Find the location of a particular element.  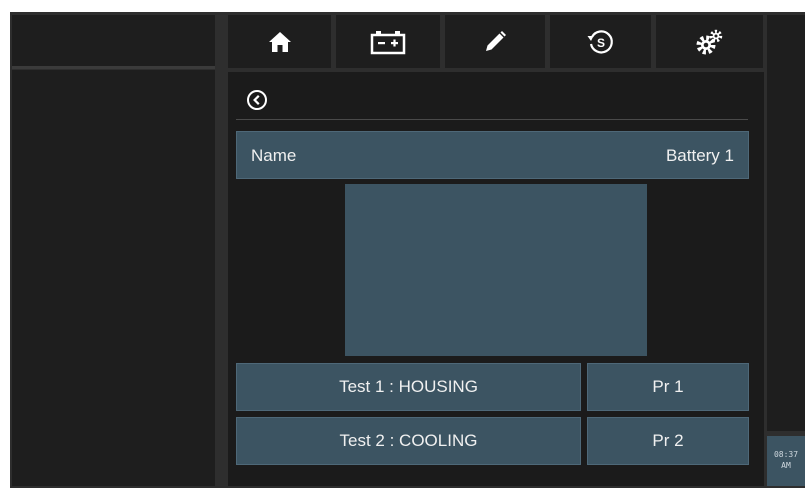

right-side-panel is located at coordinates (786, 223).